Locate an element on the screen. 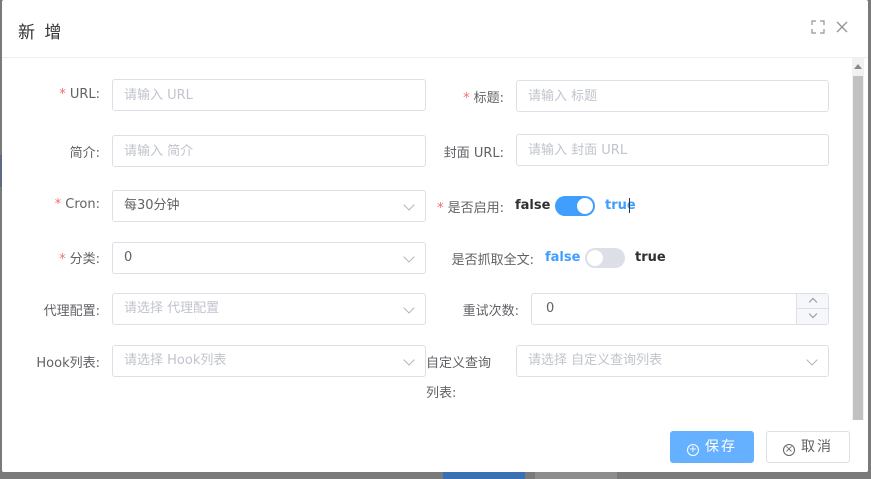 The image size is (871, 479). category-select: 0 is located at coordinates (269, 258).